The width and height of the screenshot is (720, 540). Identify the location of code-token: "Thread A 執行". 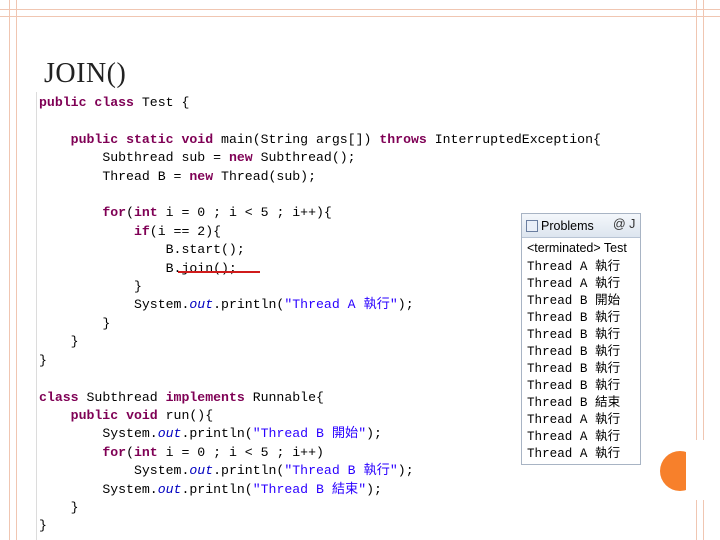
(341, 305).